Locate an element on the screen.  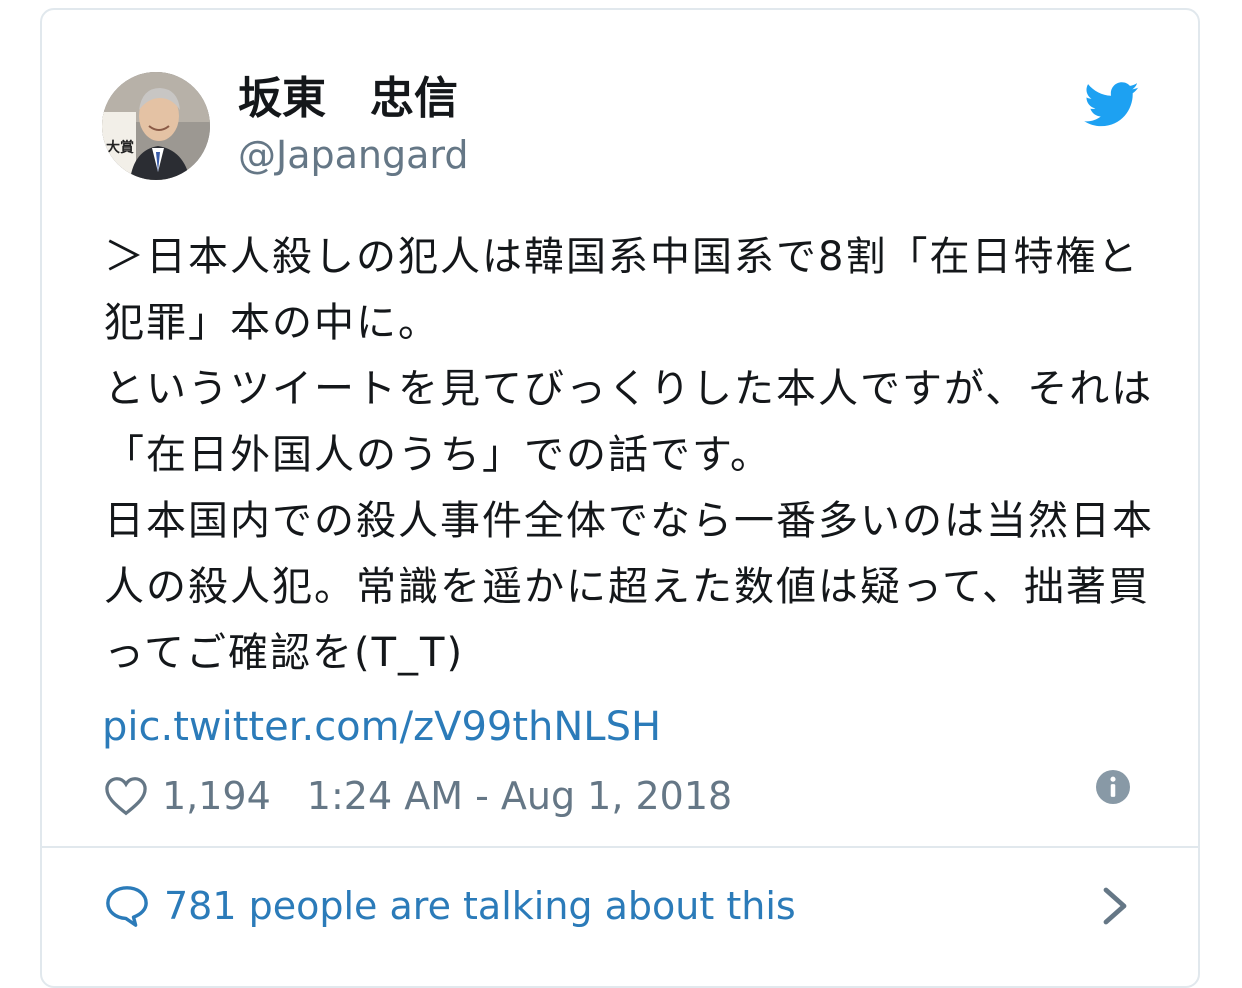
info-icon is located at coordinates (1113, 787).